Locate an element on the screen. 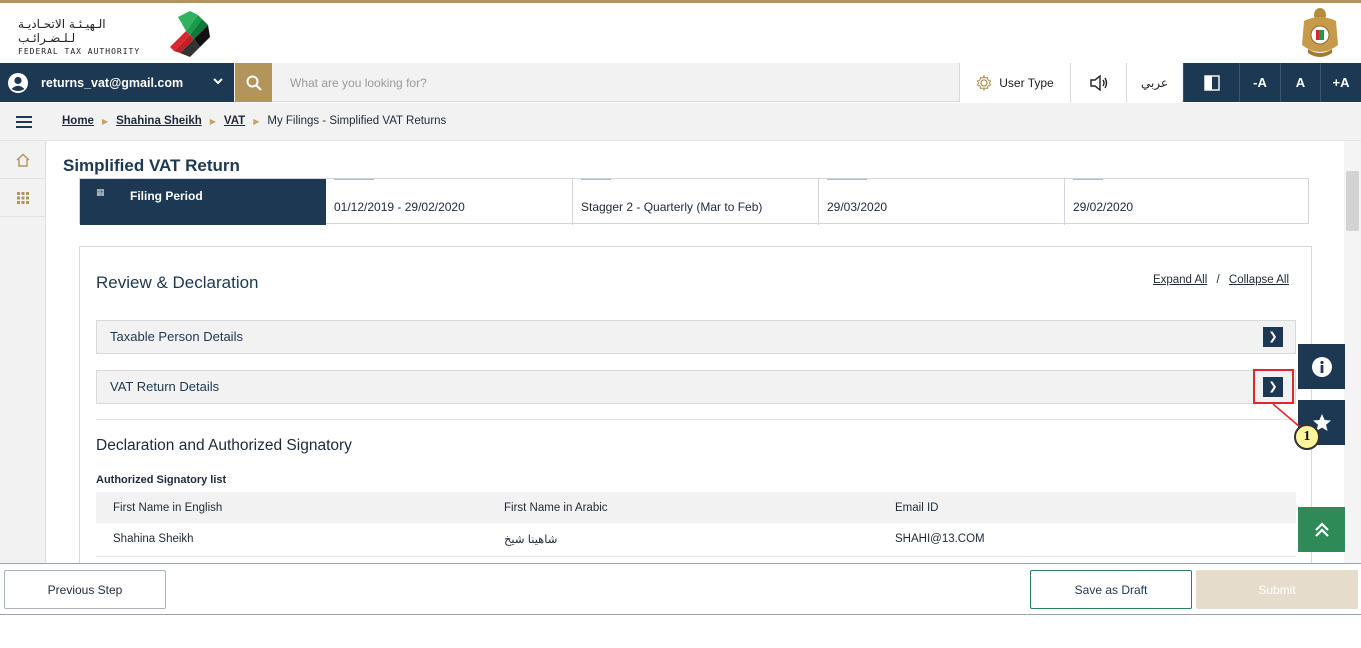  submit-button: Submit is located at coordinates (1277, 589).